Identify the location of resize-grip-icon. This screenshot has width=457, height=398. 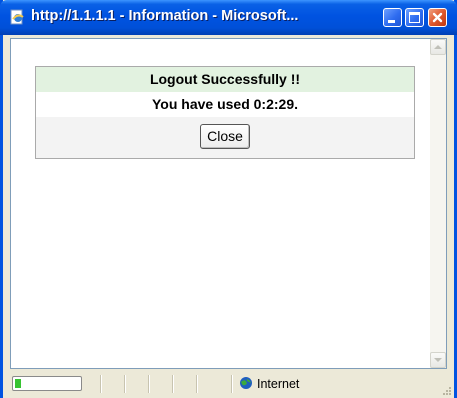
(446, 390).